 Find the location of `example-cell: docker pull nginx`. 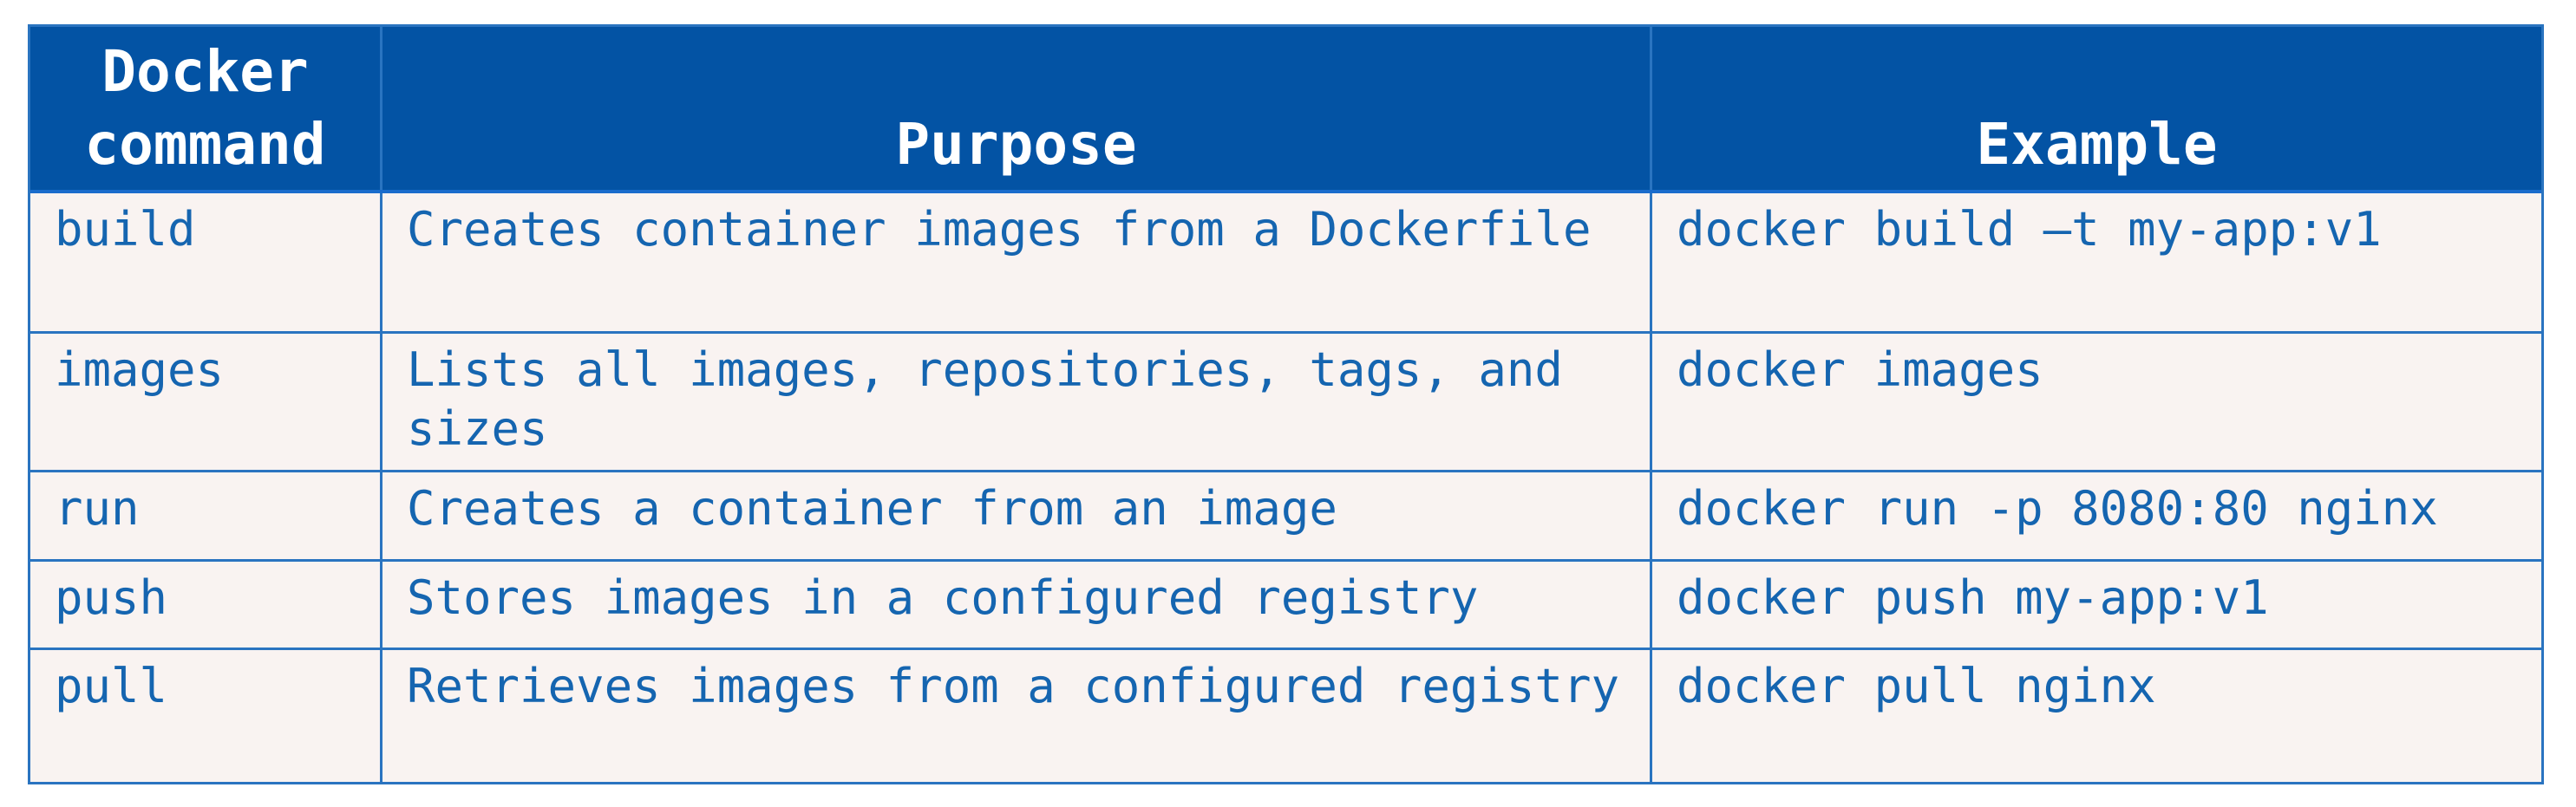

example-cell: docker pull nginx is located at coordinates (2095, 716).